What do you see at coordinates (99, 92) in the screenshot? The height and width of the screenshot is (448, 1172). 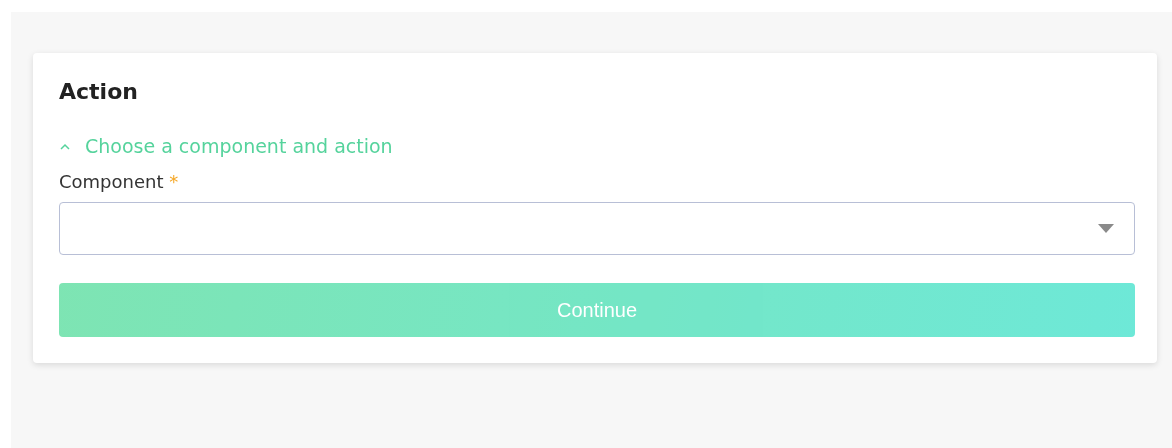 I see `card-title: Action` at bounding box center [99, 92].